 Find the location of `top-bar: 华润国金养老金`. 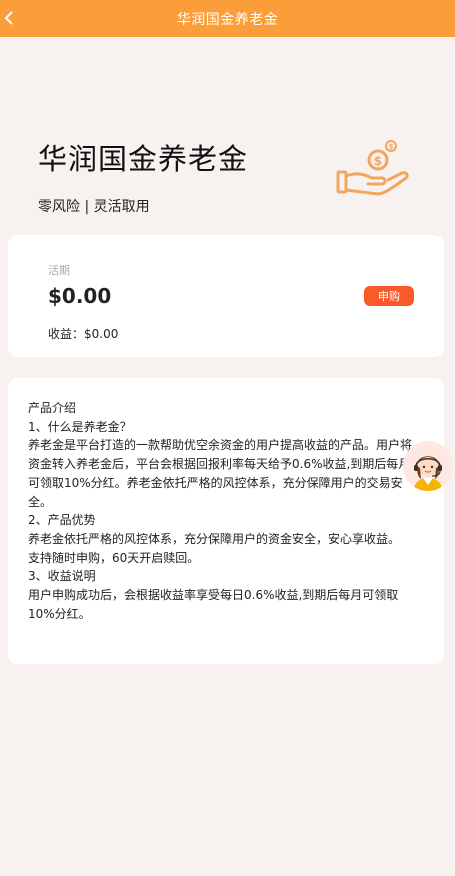

top-bar: 华润国金养老金 is located at coordinates (227, 18).